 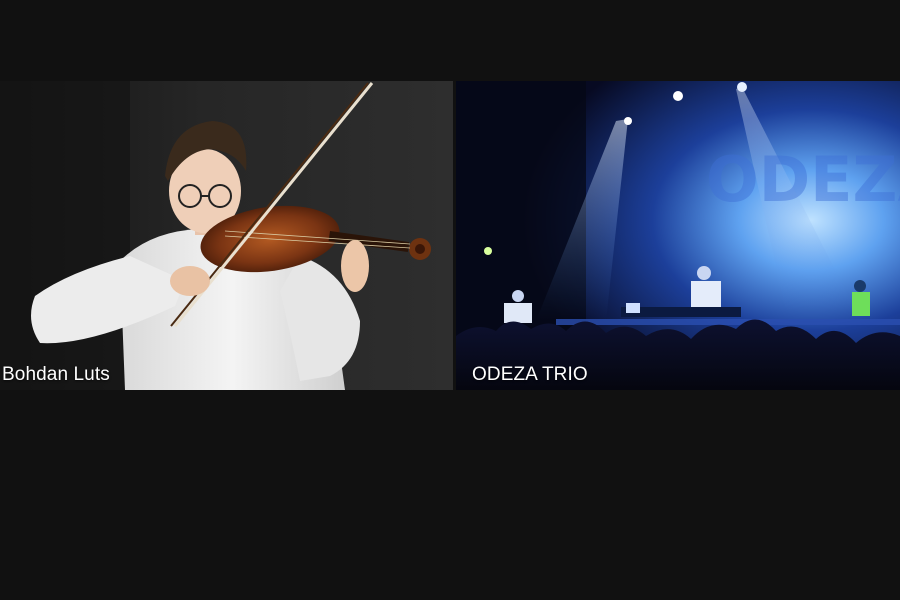 What do you see at coordinates (530, 374) in the screenshot?
I see `artist-name-label: ODEZA TRIO` at bounding box center [530, 374].